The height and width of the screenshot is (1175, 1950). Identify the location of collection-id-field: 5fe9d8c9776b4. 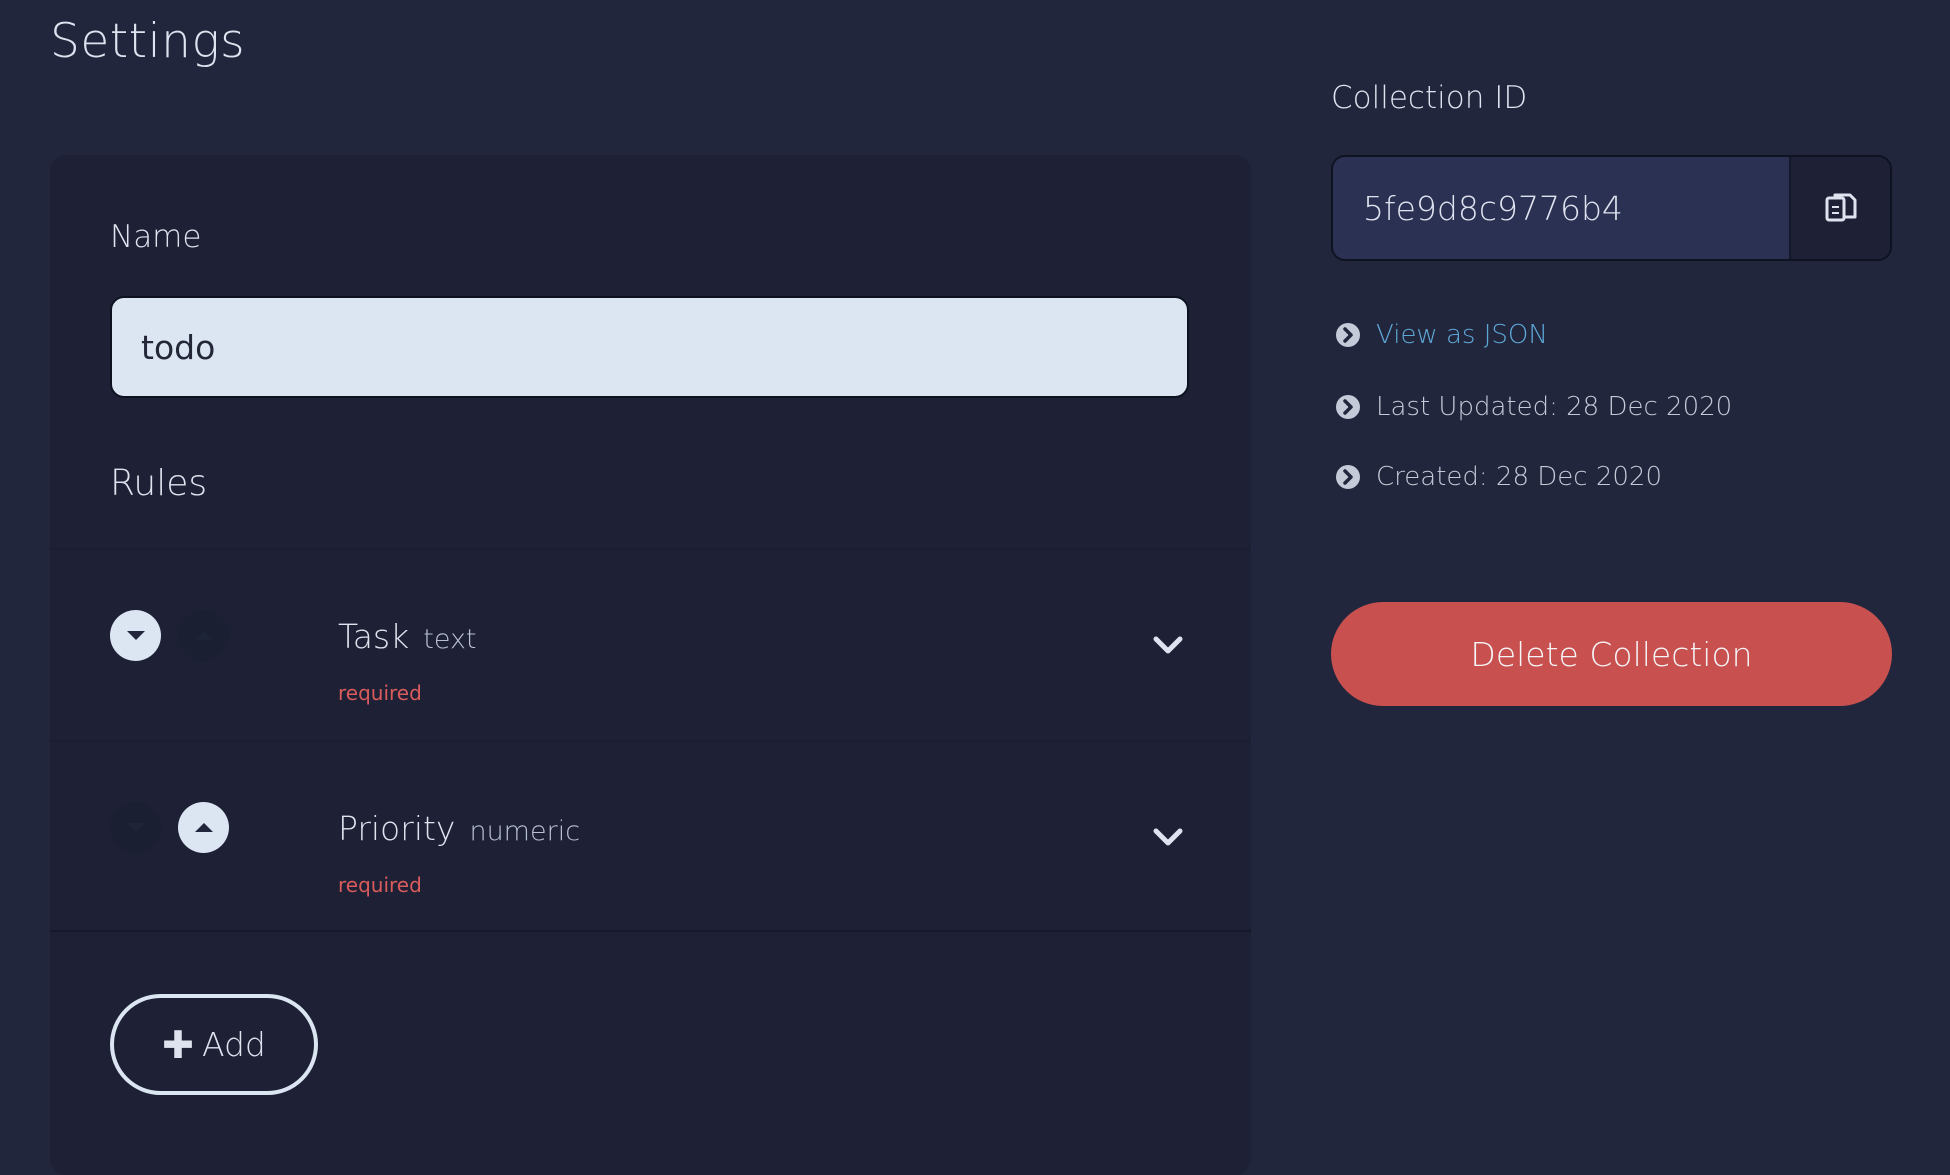
(1611, 208).